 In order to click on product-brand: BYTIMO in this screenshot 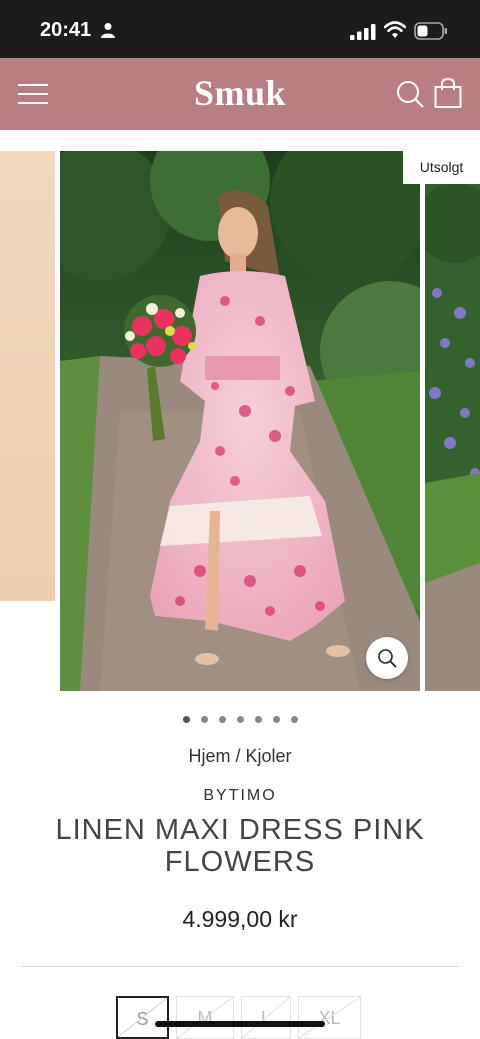, I will do `click(240, 796)`.